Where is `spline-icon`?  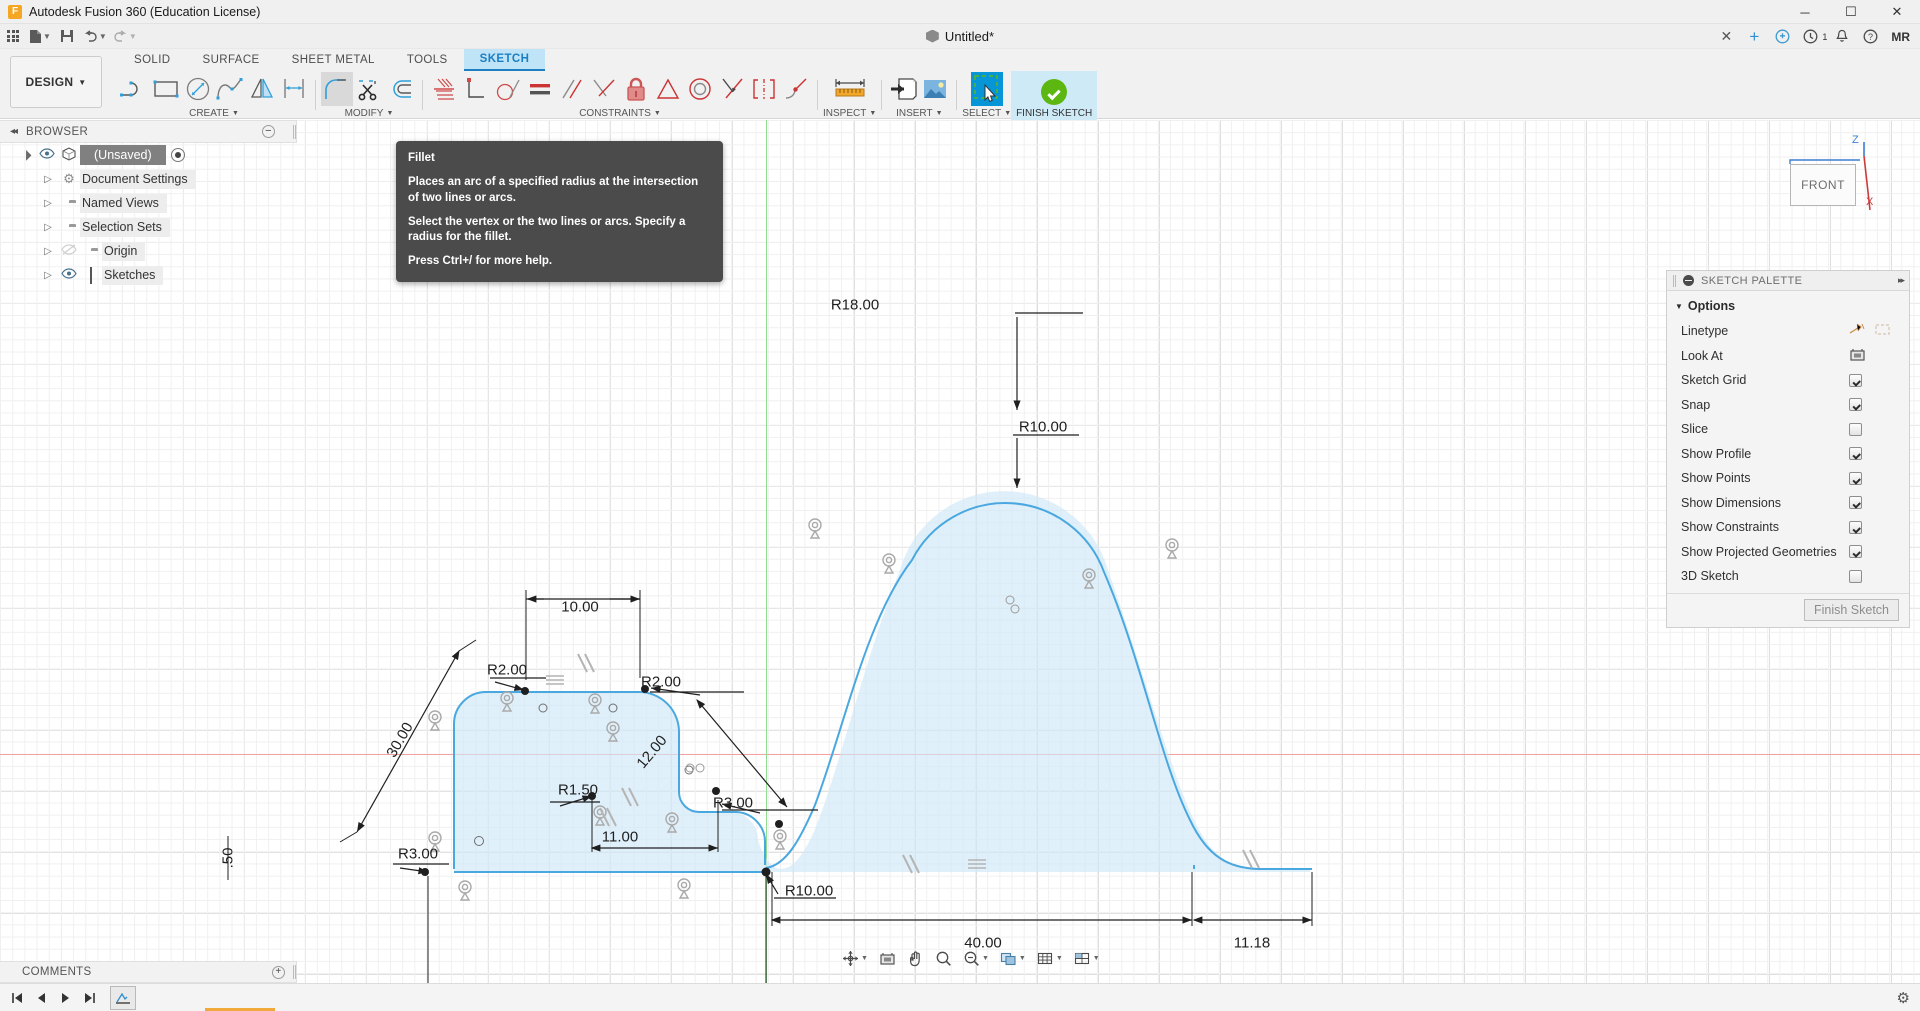
spline-icon is located at coordinates (230, 89).